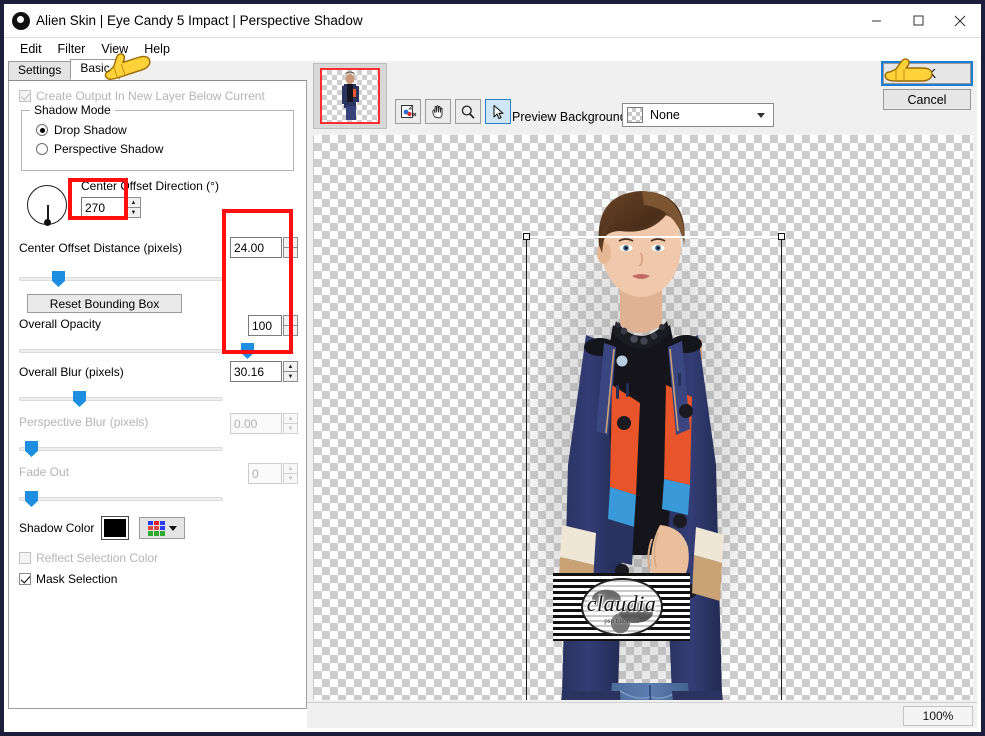  What do you see at coordinates (621, 603) in the screenshot?
I see `watermark-text: claudia` at bounding box center [621, 603].